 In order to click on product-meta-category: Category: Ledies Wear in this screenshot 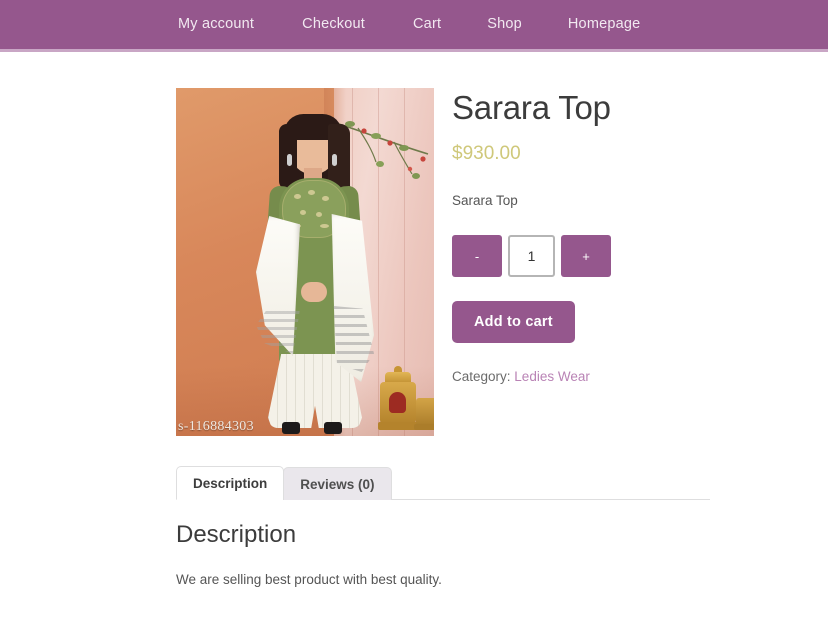, I will do `click(632, 376)`.